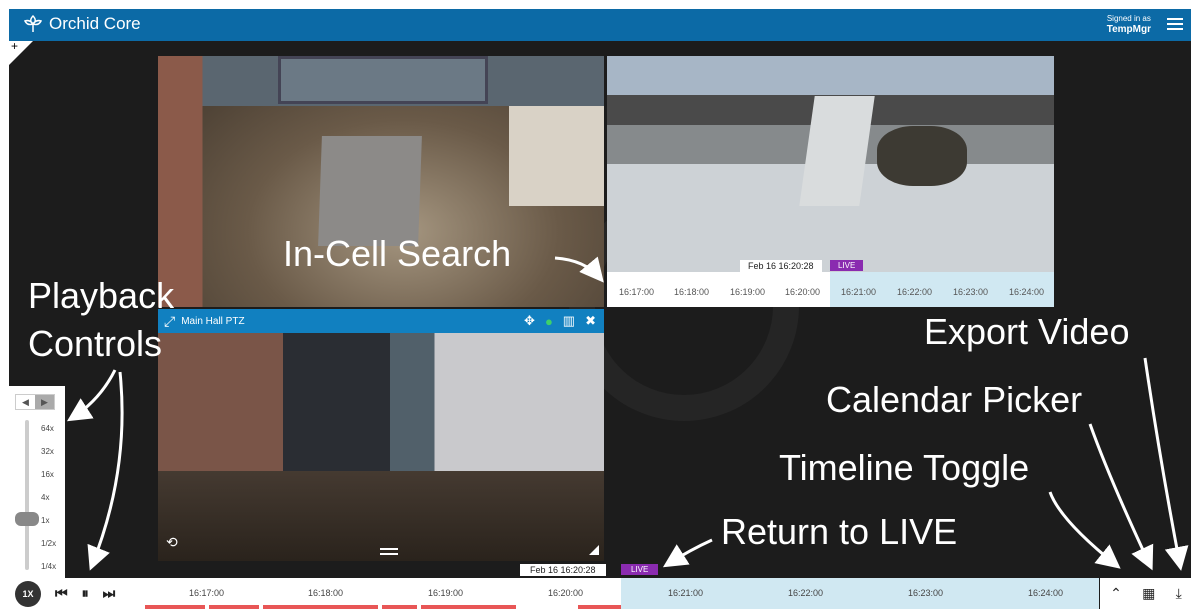 This screenshot has height=609, width=1192. Describe the element at coordinates (569, 321) in the screenshot. I see `analytics-chart-icon: ▥` at that location.